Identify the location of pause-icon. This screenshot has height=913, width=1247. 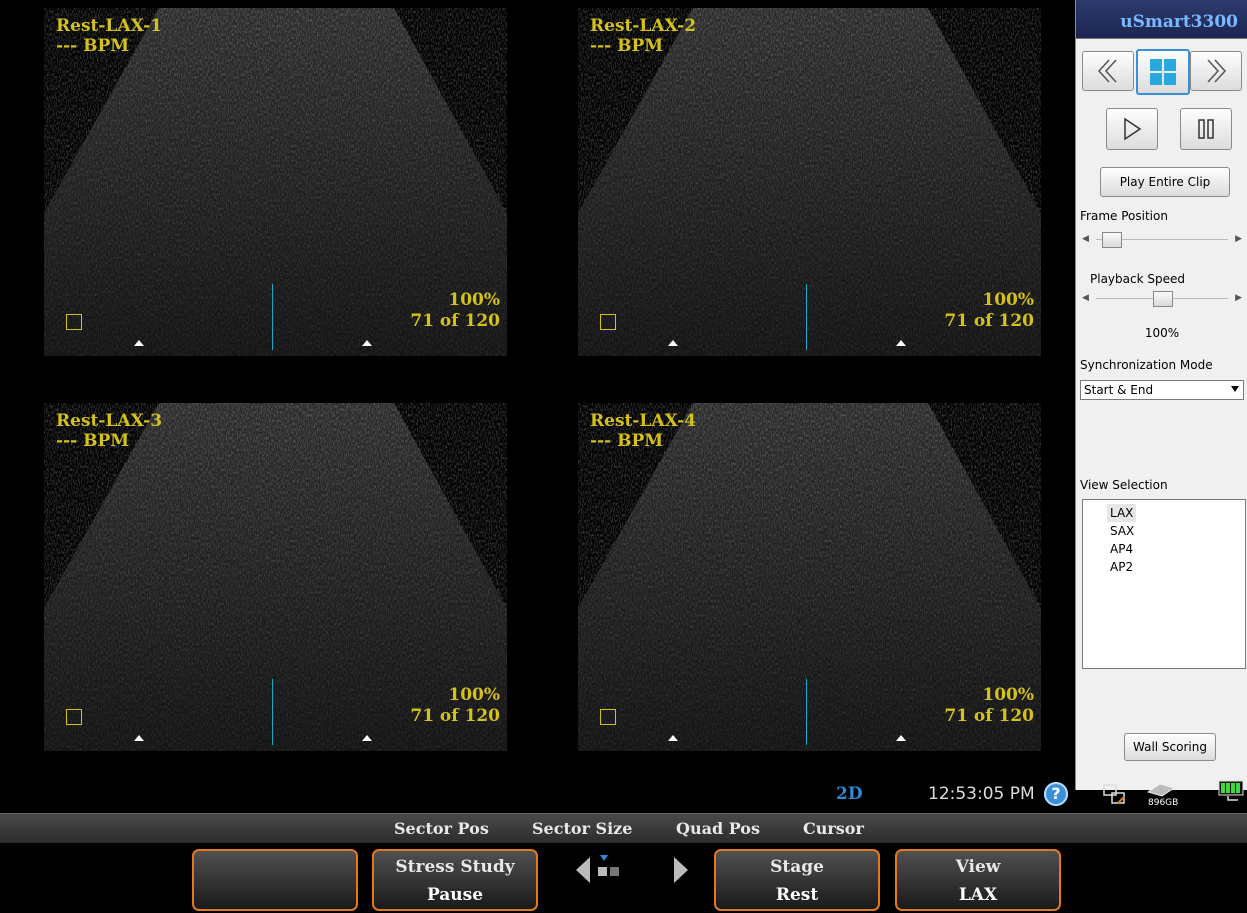
(1206, 129).